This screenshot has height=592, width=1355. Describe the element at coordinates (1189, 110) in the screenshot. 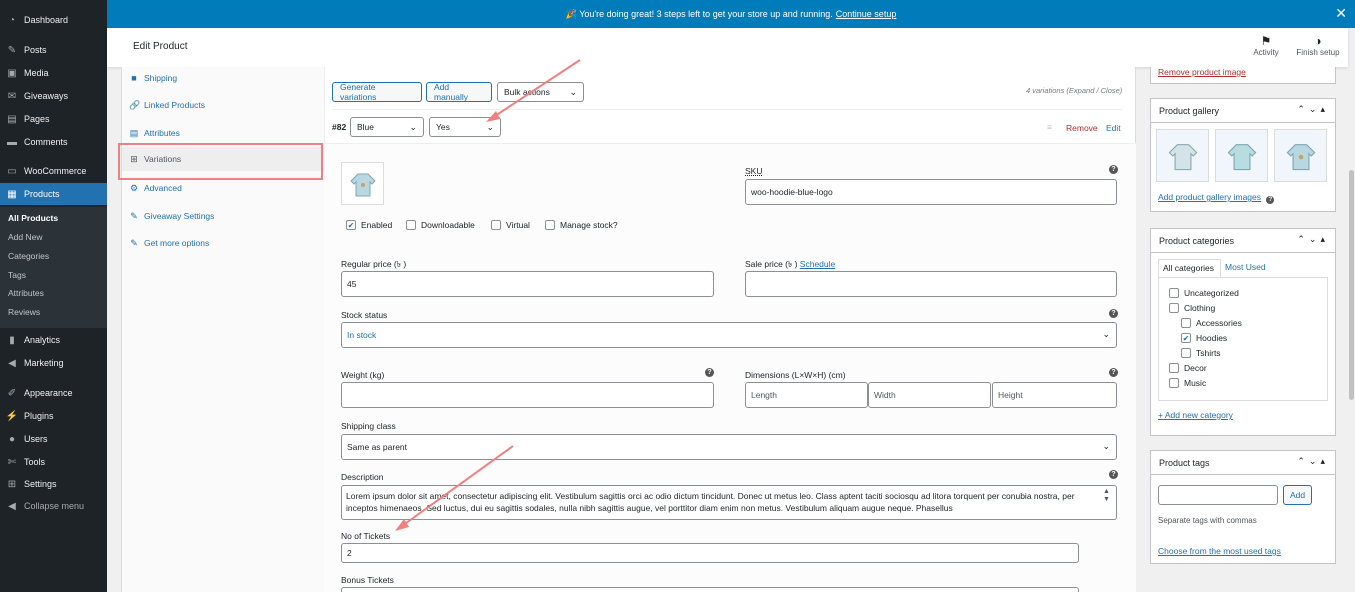

I see `gallery-title: Product gallery` at that location.